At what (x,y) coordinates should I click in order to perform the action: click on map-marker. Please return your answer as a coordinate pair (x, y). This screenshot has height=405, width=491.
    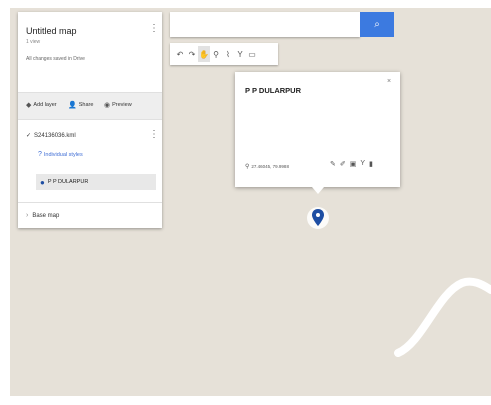
    Looking at the image, I should click on (318, 220).